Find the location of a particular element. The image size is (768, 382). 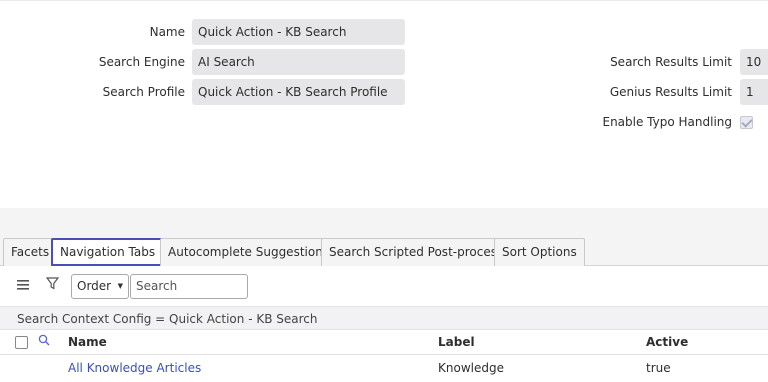

genius-results-limit-label: Genius Results Limit is located at coordinates (670, 92).